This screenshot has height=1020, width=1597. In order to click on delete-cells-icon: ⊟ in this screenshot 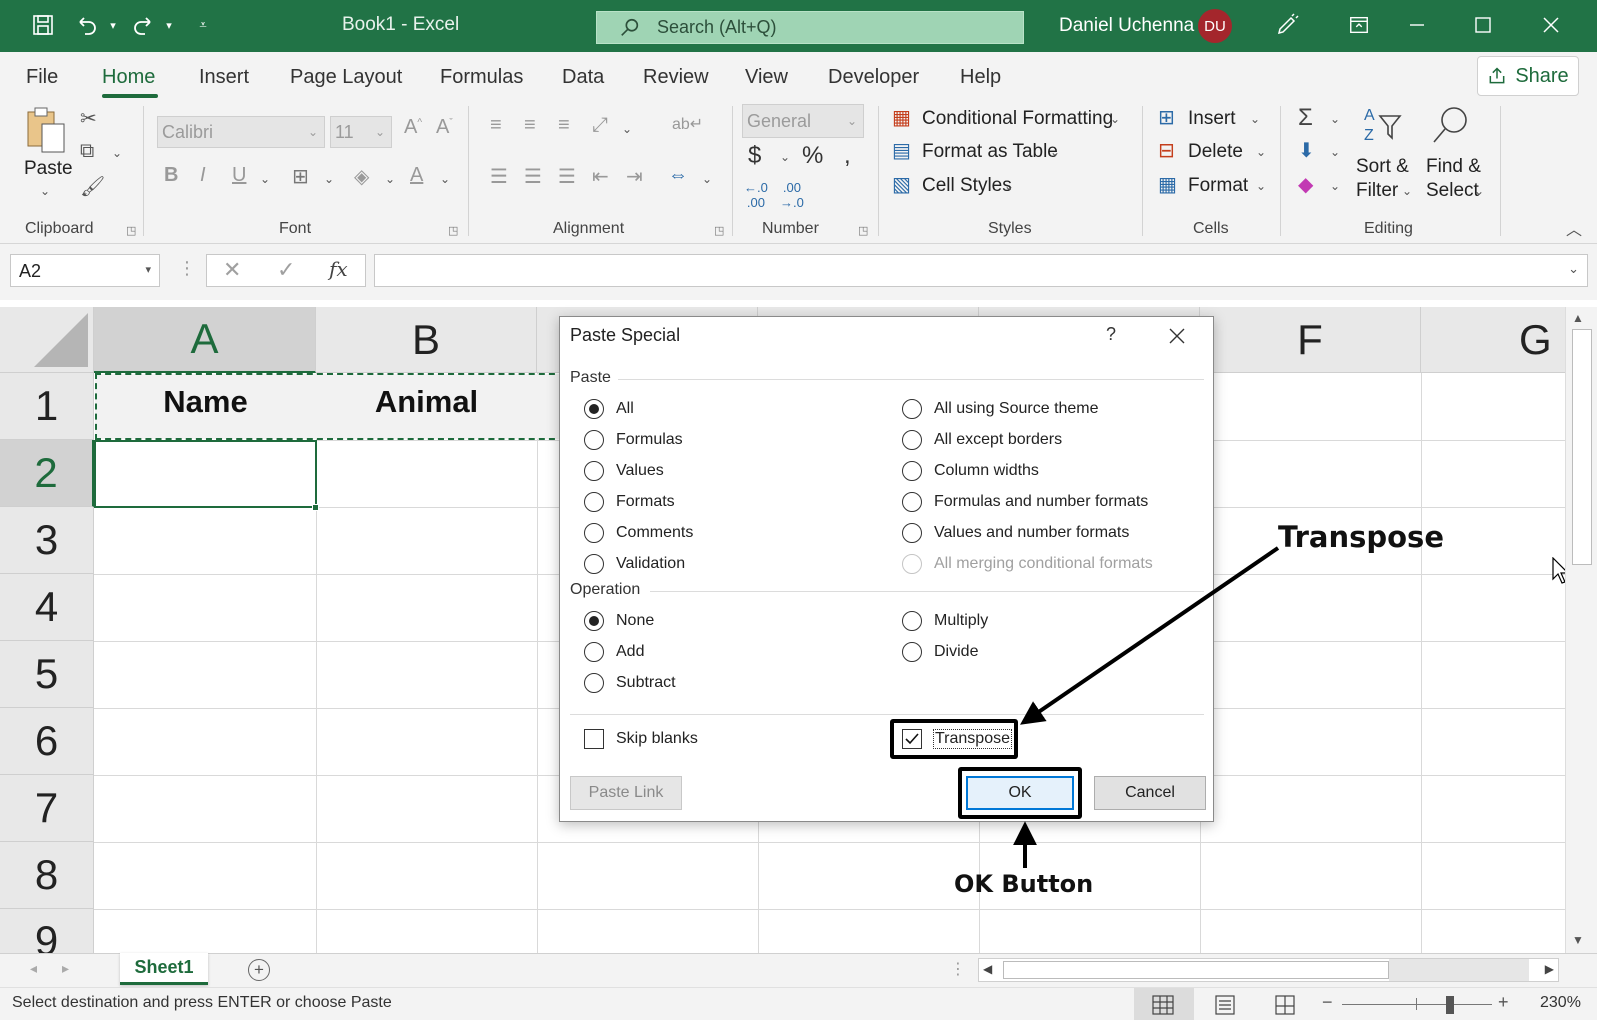, I will do `click(1166, 150)`.